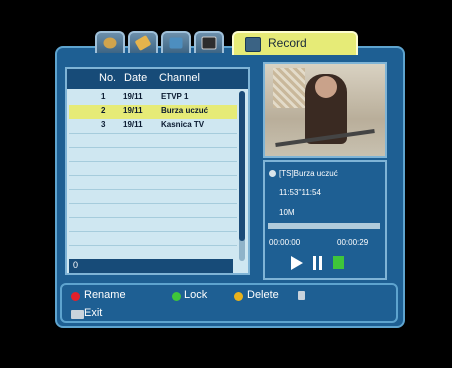 This screenshot has height=368, width=452. I want to click on total-time: 00:00:29, so click(353, 242).